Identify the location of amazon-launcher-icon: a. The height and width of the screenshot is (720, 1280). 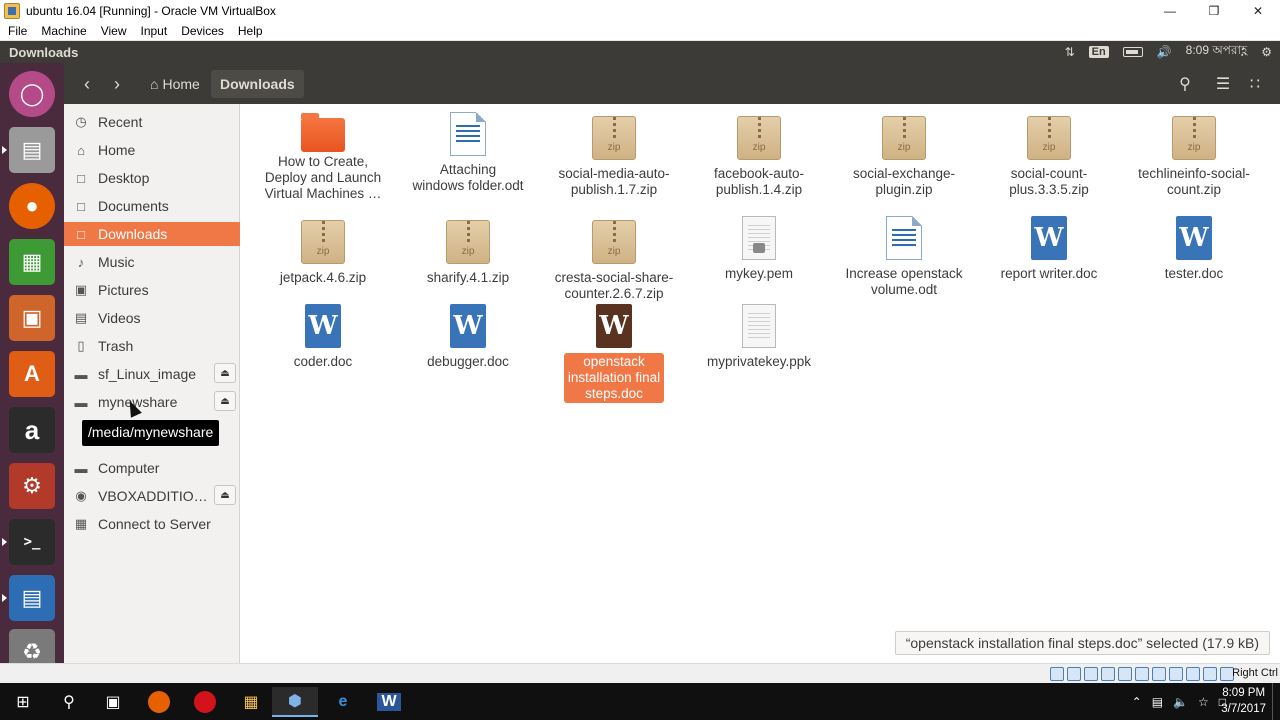
(32, 430).